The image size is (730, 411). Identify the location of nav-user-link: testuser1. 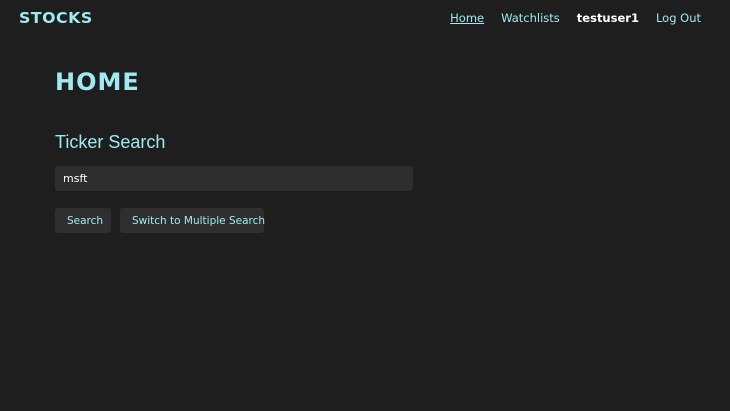
(608, 18).